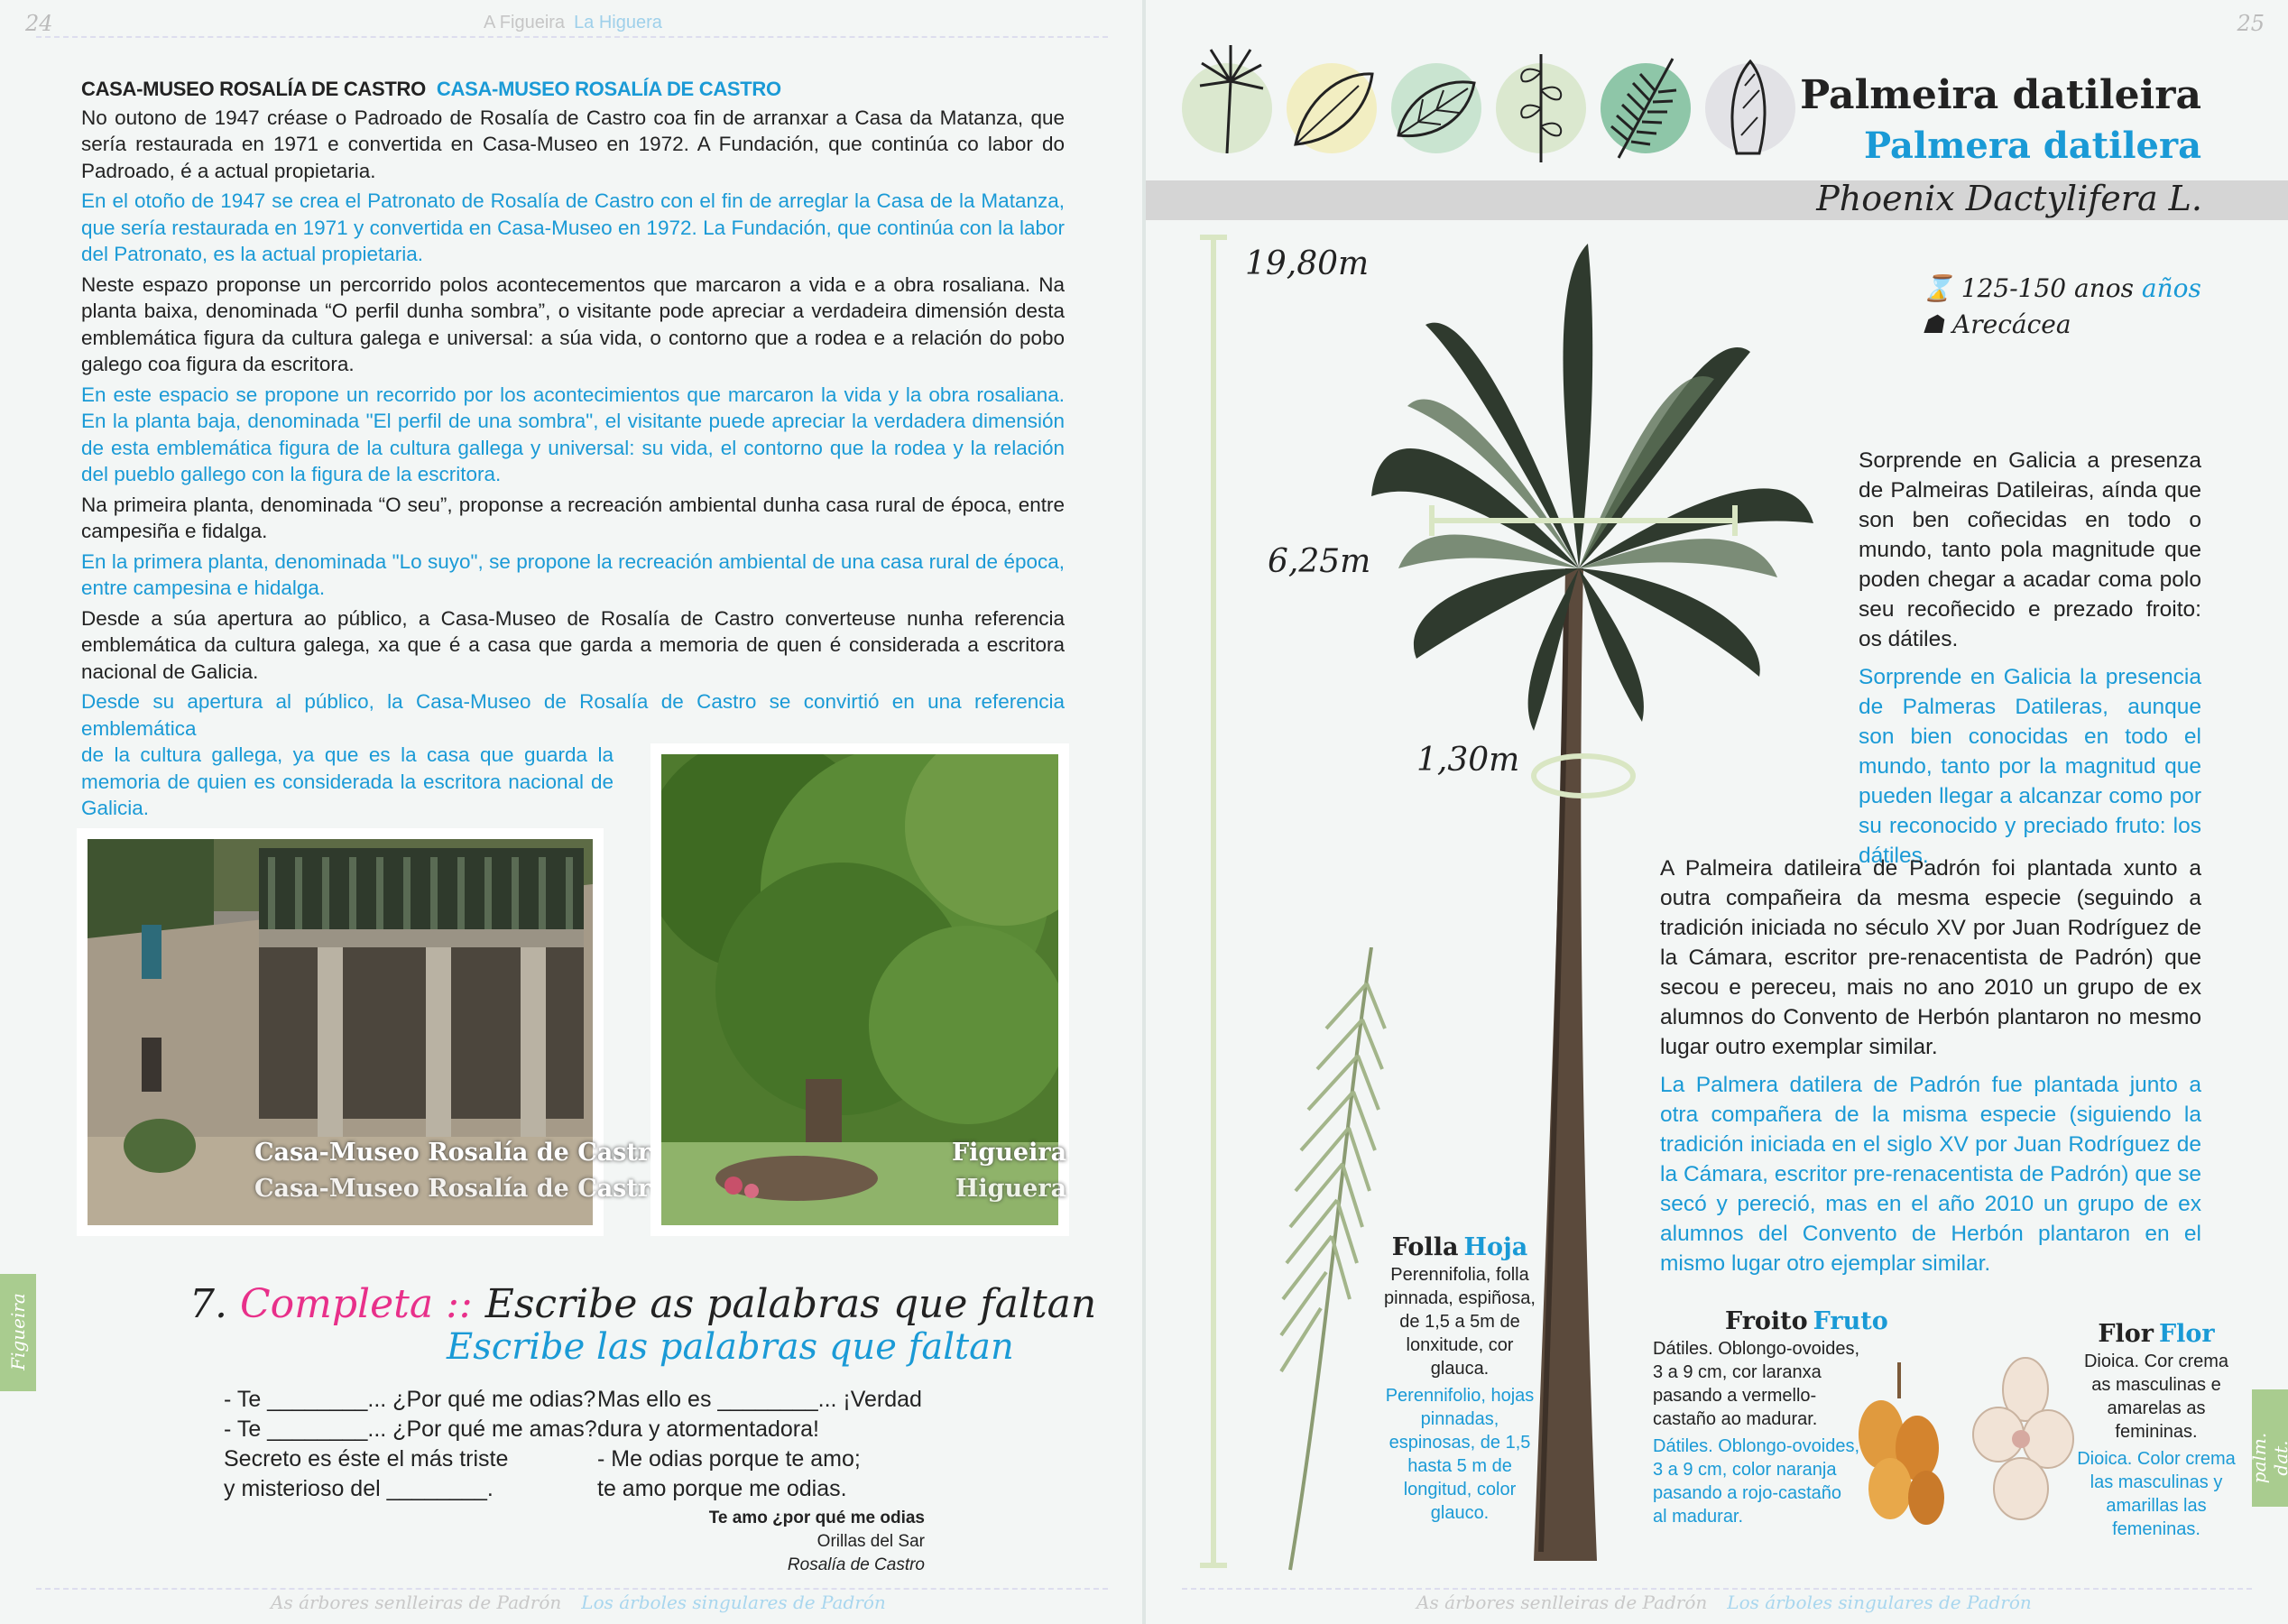 This screenshot has width=2288, height=1624. What do you see at coordinates (410, 1400) in the screenshot?
I see `poem-line: - Te ________... ¿Por qué me odias?` at bounding box center [410, 1400].